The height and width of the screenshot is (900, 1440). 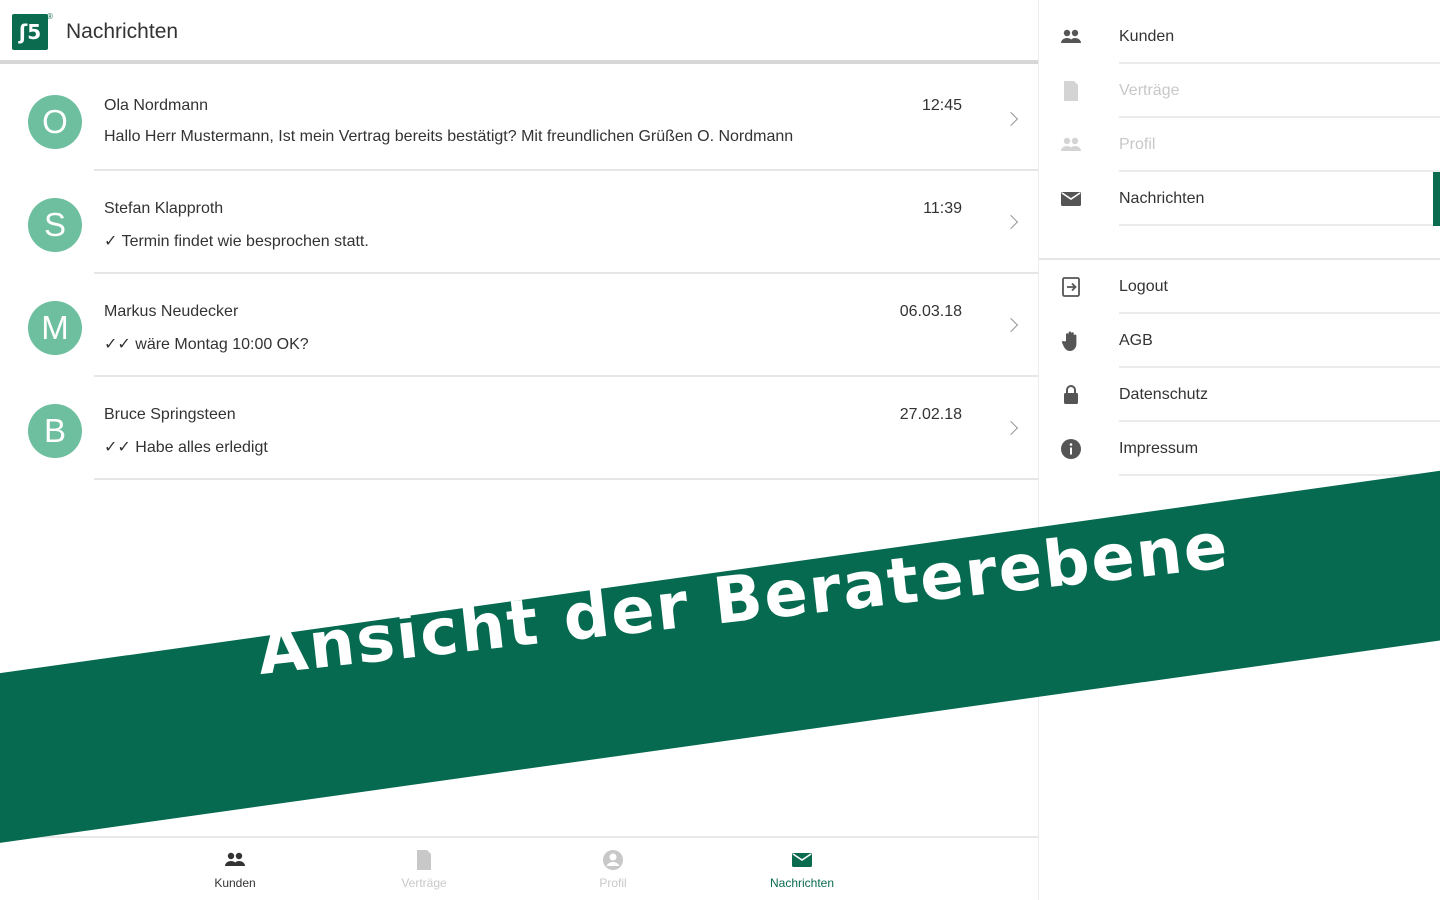 What do you see at coordinates (1071, 394) in the screenshot?
I see `lock-icon` at bounding box center [1071, 394].